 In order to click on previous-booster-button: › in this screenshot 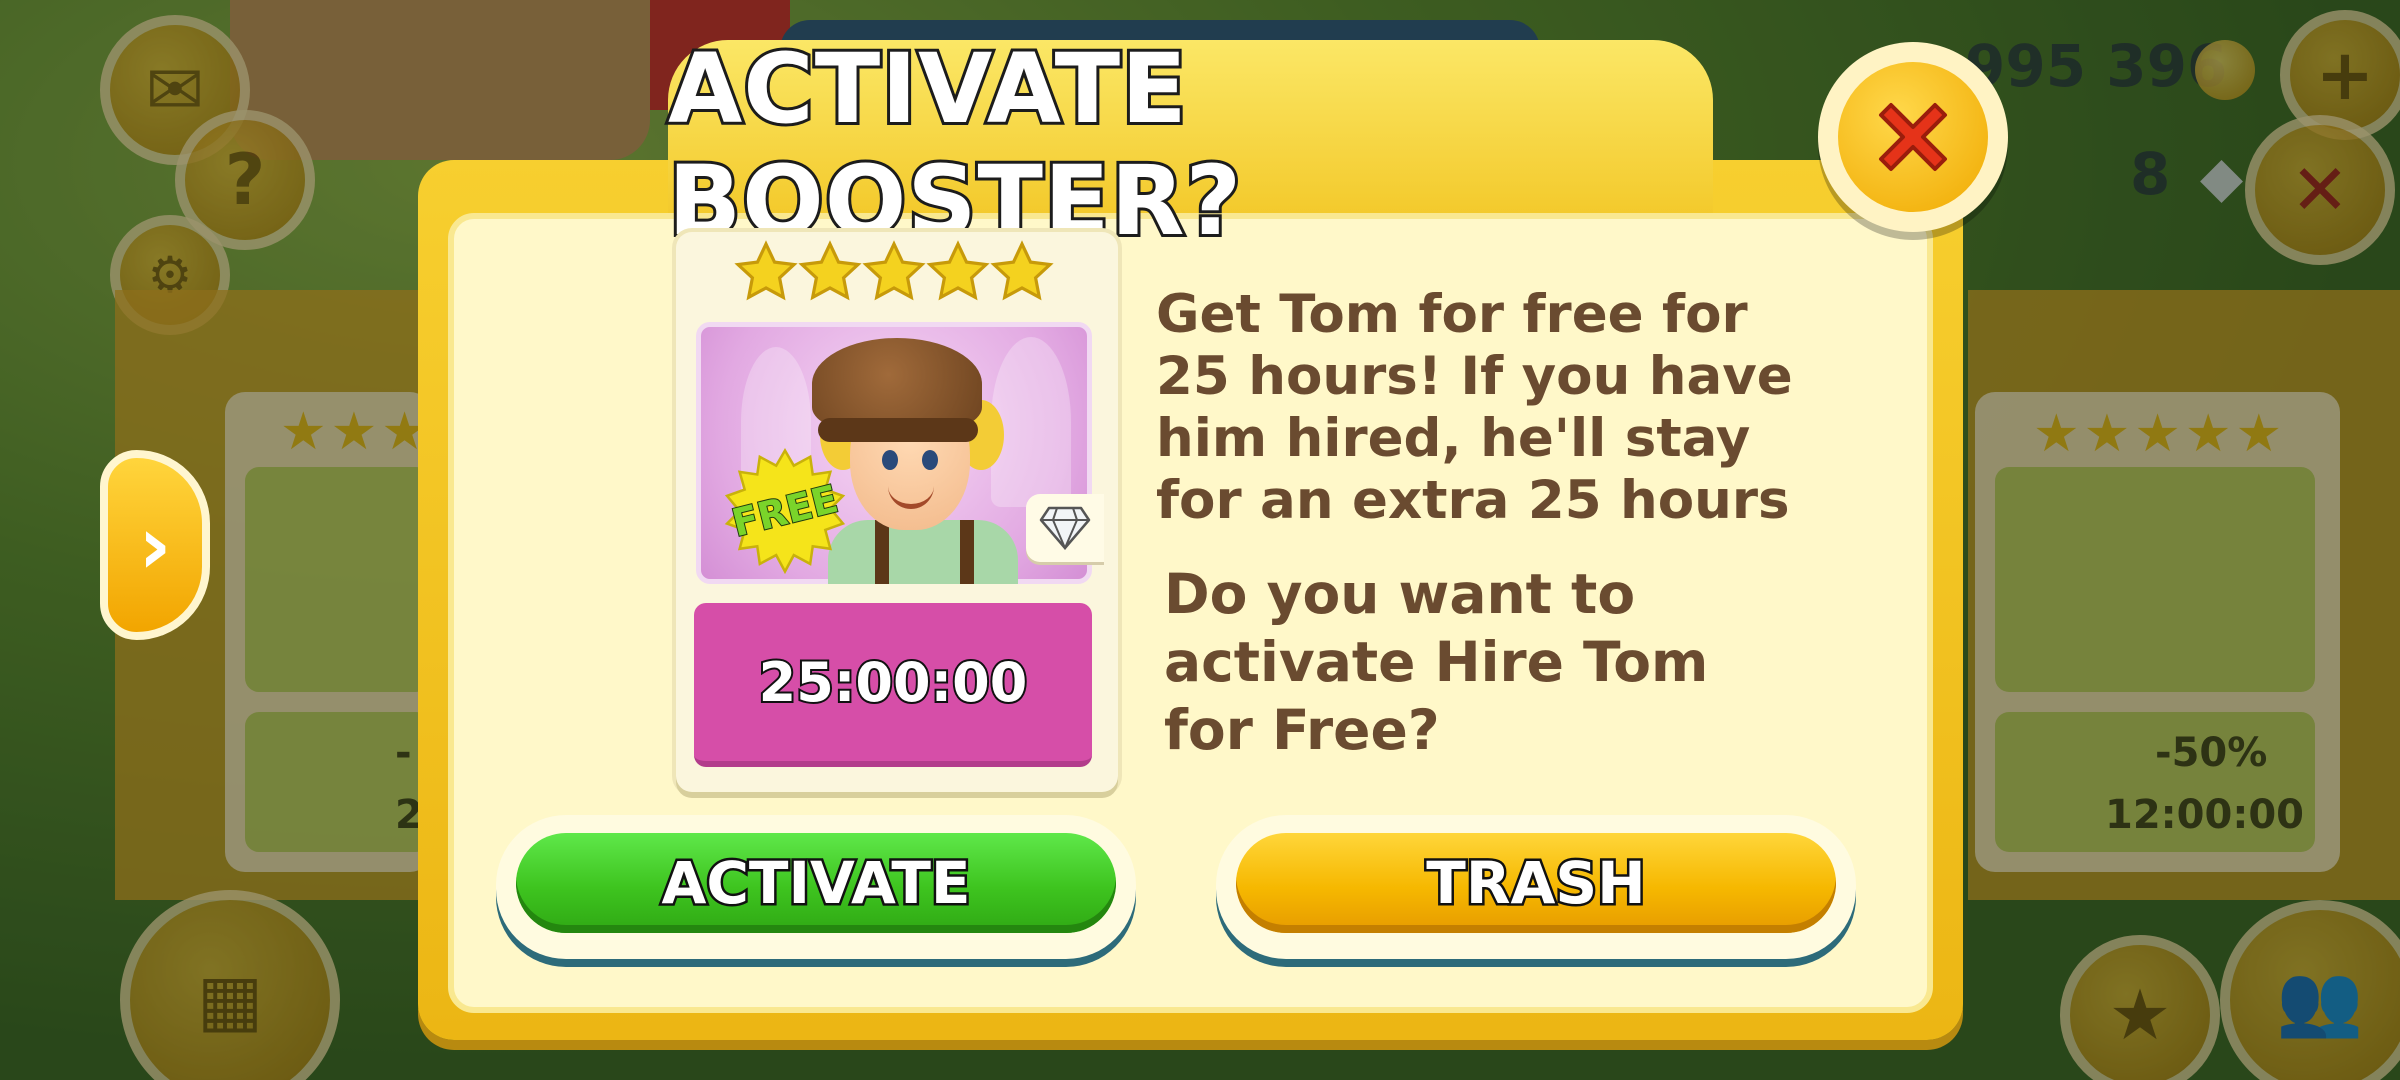, I will do `click(155, 545)`.